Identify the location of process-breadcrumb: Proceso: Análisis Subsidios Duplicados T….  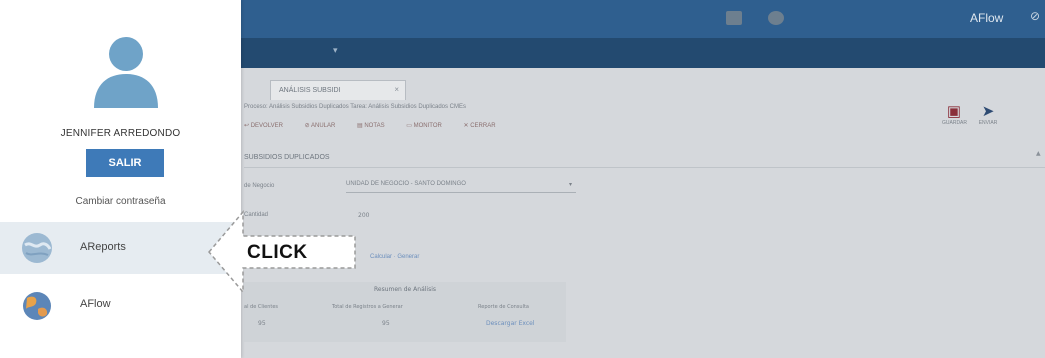
(355, 107).